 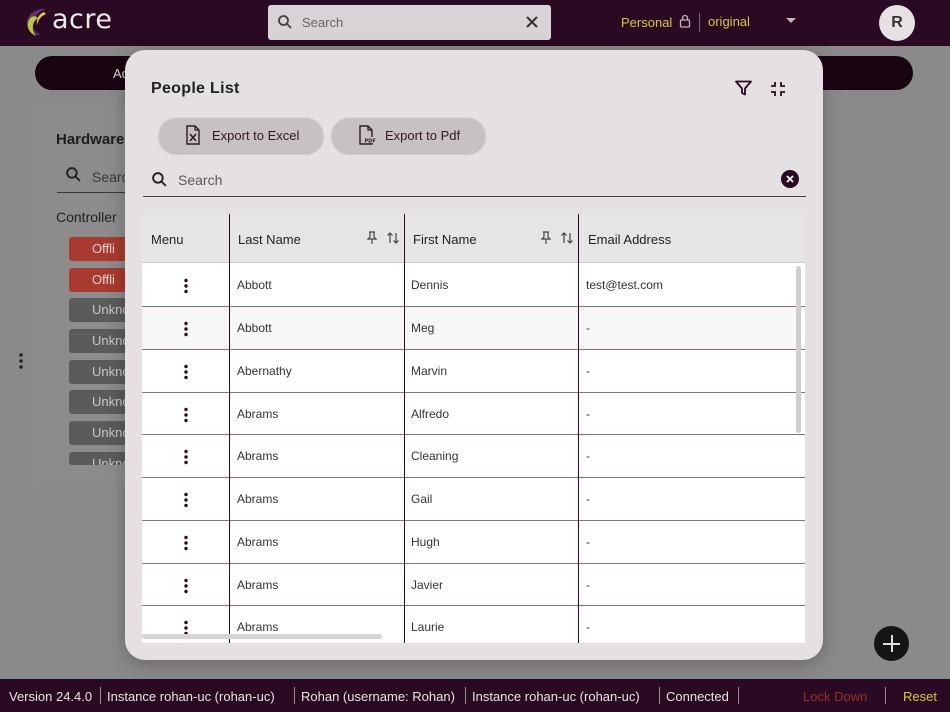 What do you see at coordinates (699, 22) in the screenshot?
I see `header-divider` at bounding box center [699, 22].